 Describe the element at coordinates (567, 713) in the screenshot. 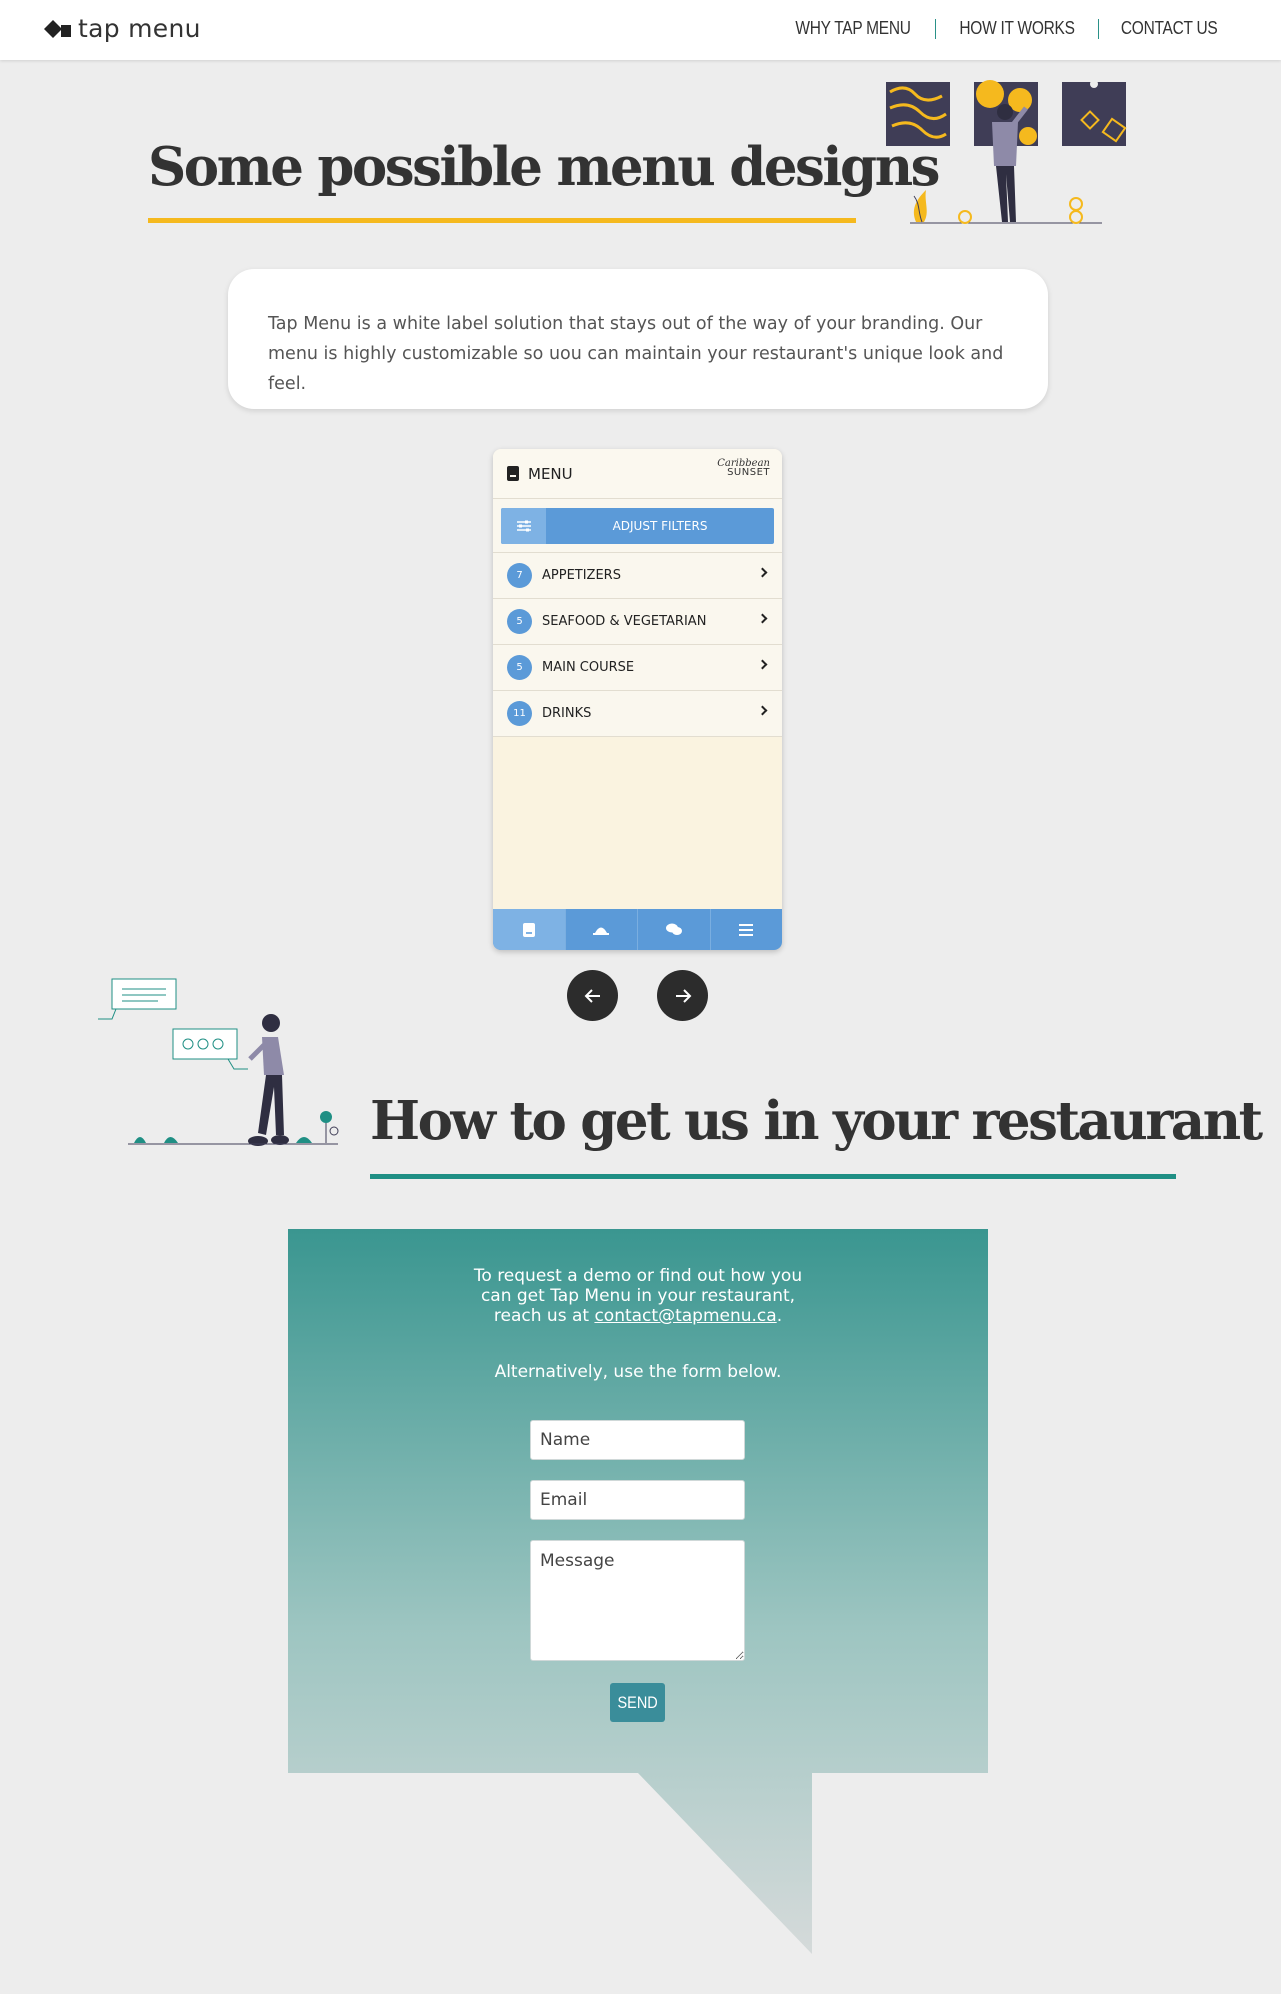

I see `category-label: DRINKS` at that location.